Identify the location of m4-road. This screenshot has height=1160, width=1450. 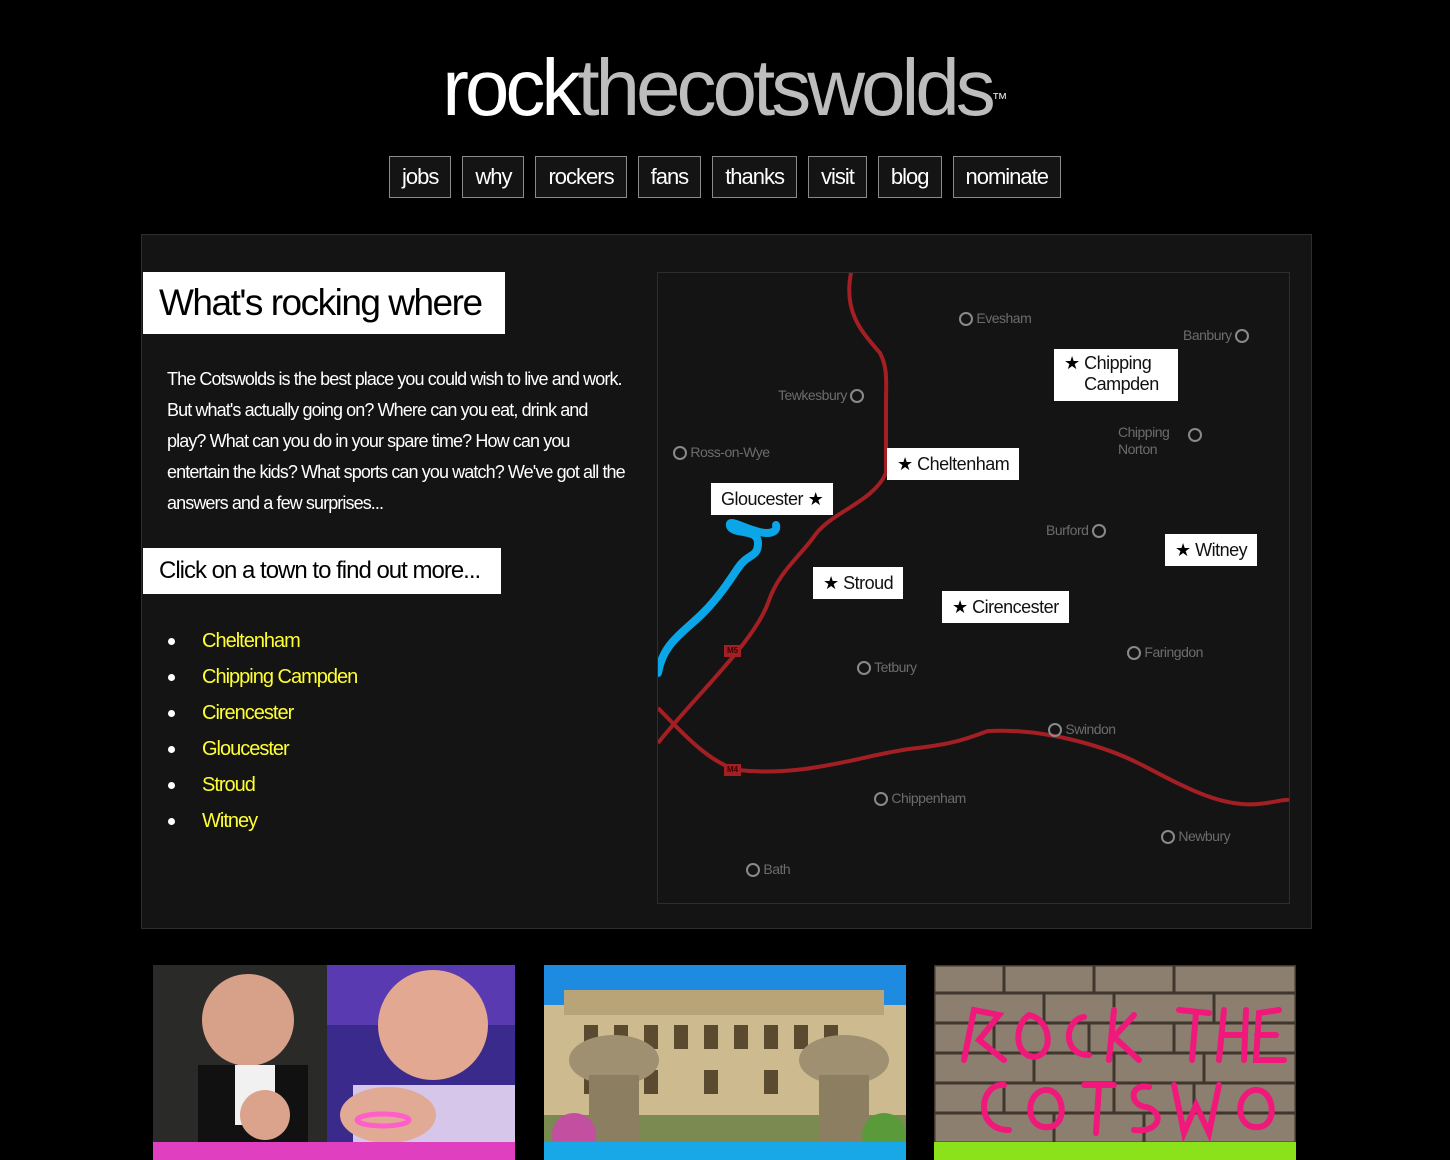
(973, 756).